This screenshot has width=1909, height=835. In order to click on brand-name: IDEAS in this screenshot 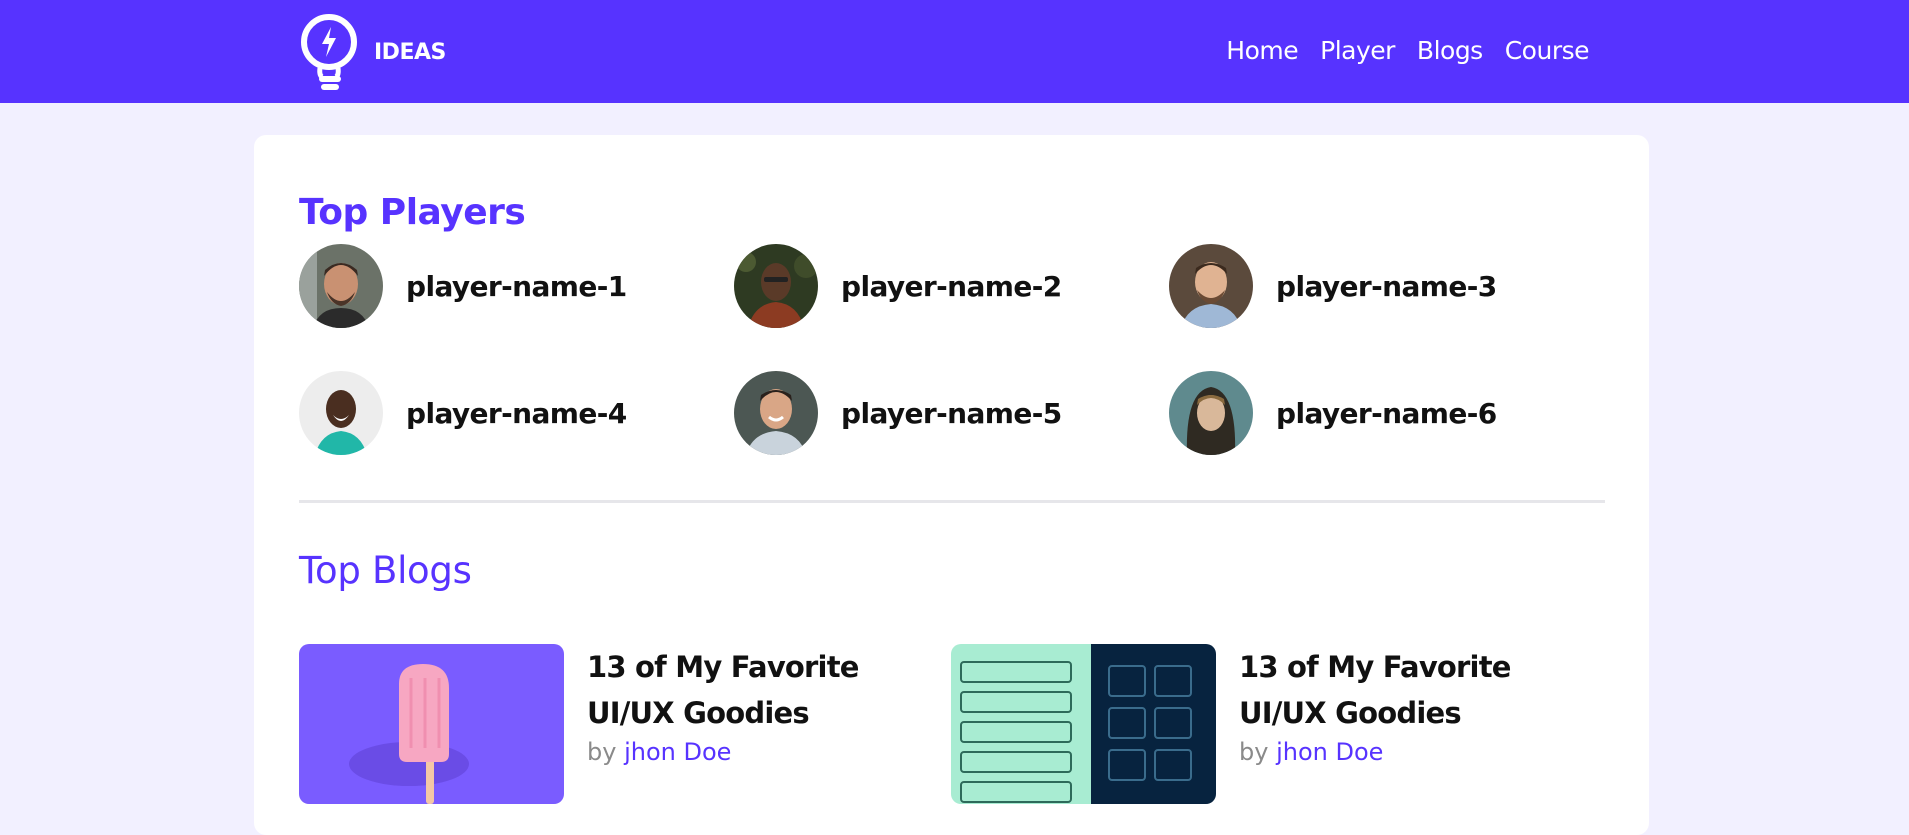, I will do `click(410, 52)`.